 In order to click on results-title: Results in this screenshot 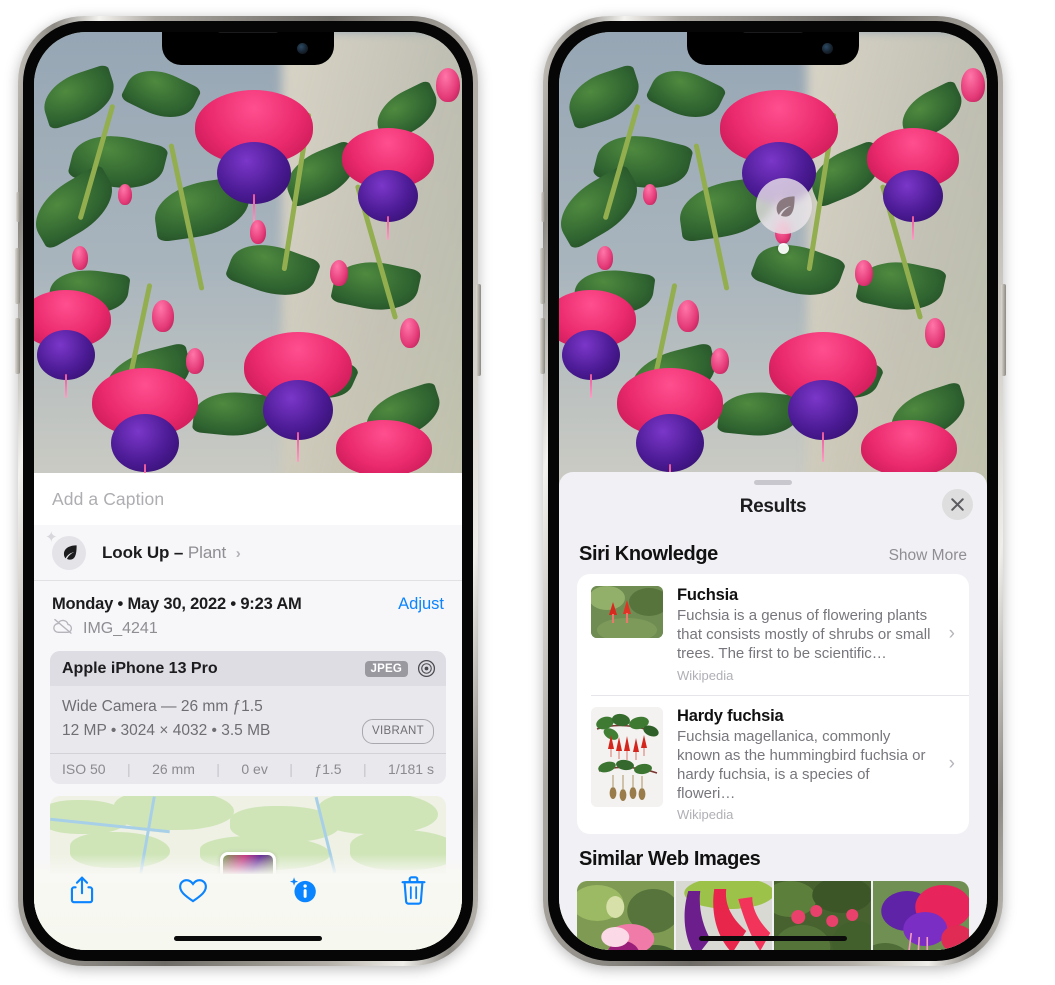, I will do `click(773, 506)`.